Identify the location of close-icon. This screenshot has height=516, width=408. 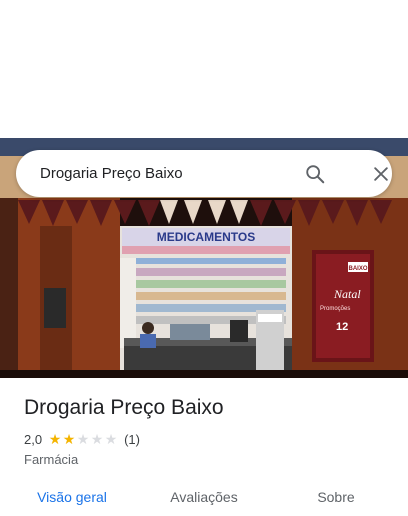
(381, 174).